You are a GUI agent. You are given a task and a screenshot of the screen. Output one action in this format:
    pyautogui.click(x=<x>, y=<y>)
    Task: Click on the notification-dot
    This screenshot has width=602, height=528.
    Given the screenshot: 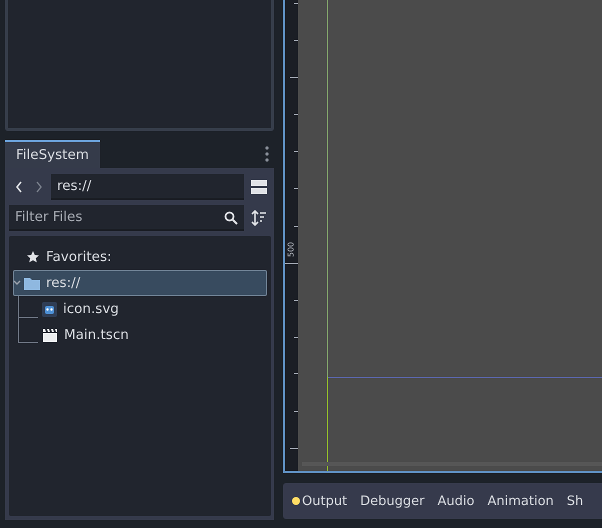 What is the action you would take?
    pyautogui.click(x=296, y=501)
    